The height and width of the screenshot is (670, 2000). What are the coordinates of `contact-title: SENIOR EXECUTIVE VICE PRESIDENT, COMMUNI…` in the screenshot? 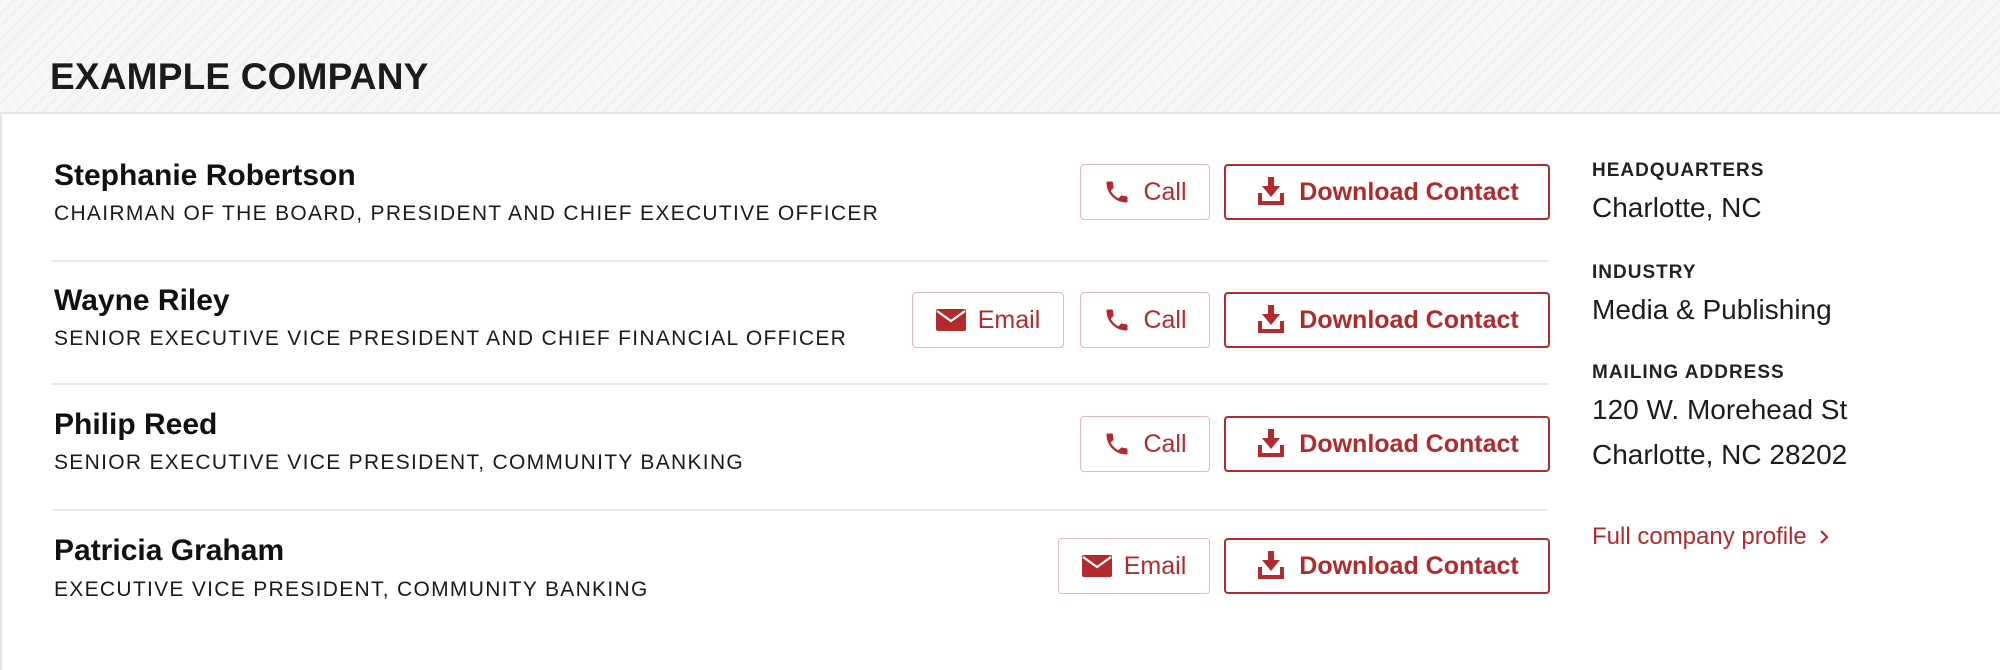 It's located at (399, 462).